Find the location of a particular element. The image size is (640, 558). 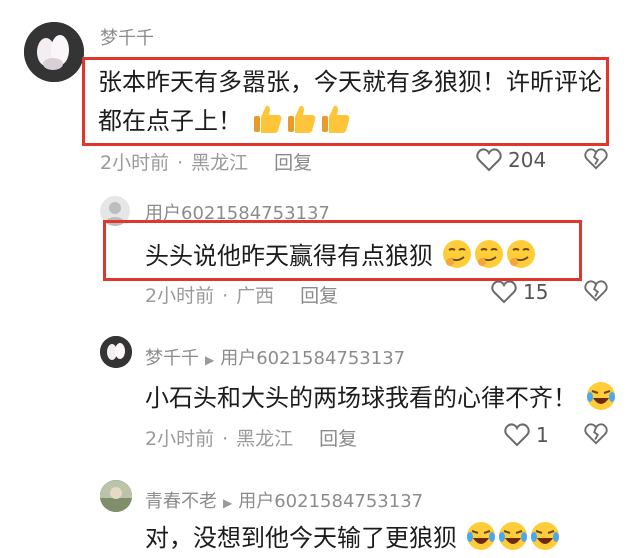

comment-text-label: 对，没想到他今天输了更狼狈 is located at coordinates (301, 538).